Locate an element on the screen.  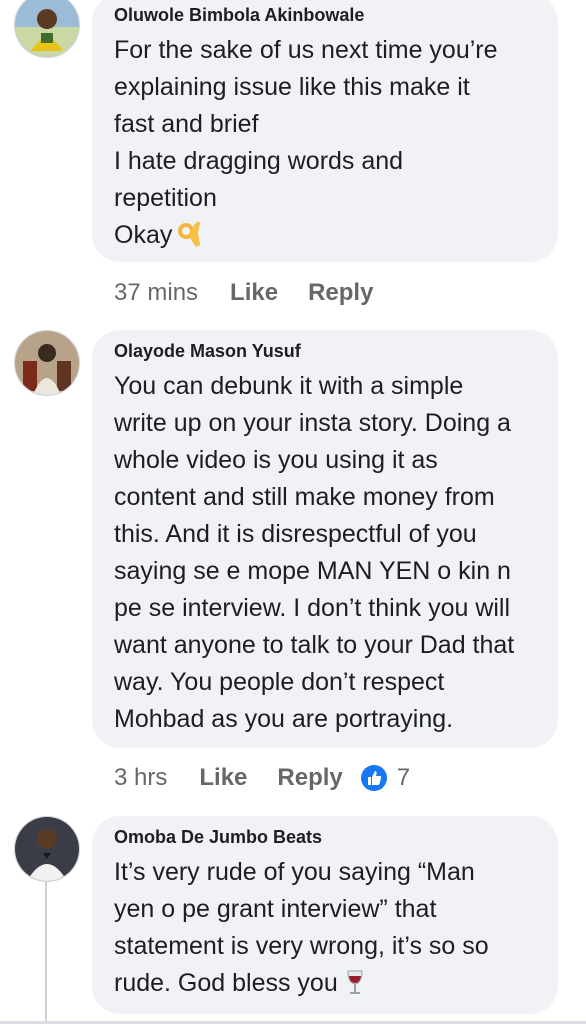
reaction-summary: 7 is located at coordinates (385, 778).